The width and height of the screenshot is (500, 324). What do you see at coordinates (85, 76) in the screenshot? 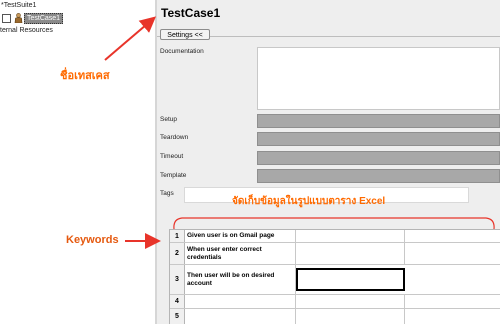
I see `test-case-name-annotation: ชื่อเทสเคส` at bounding box center [85, 76].